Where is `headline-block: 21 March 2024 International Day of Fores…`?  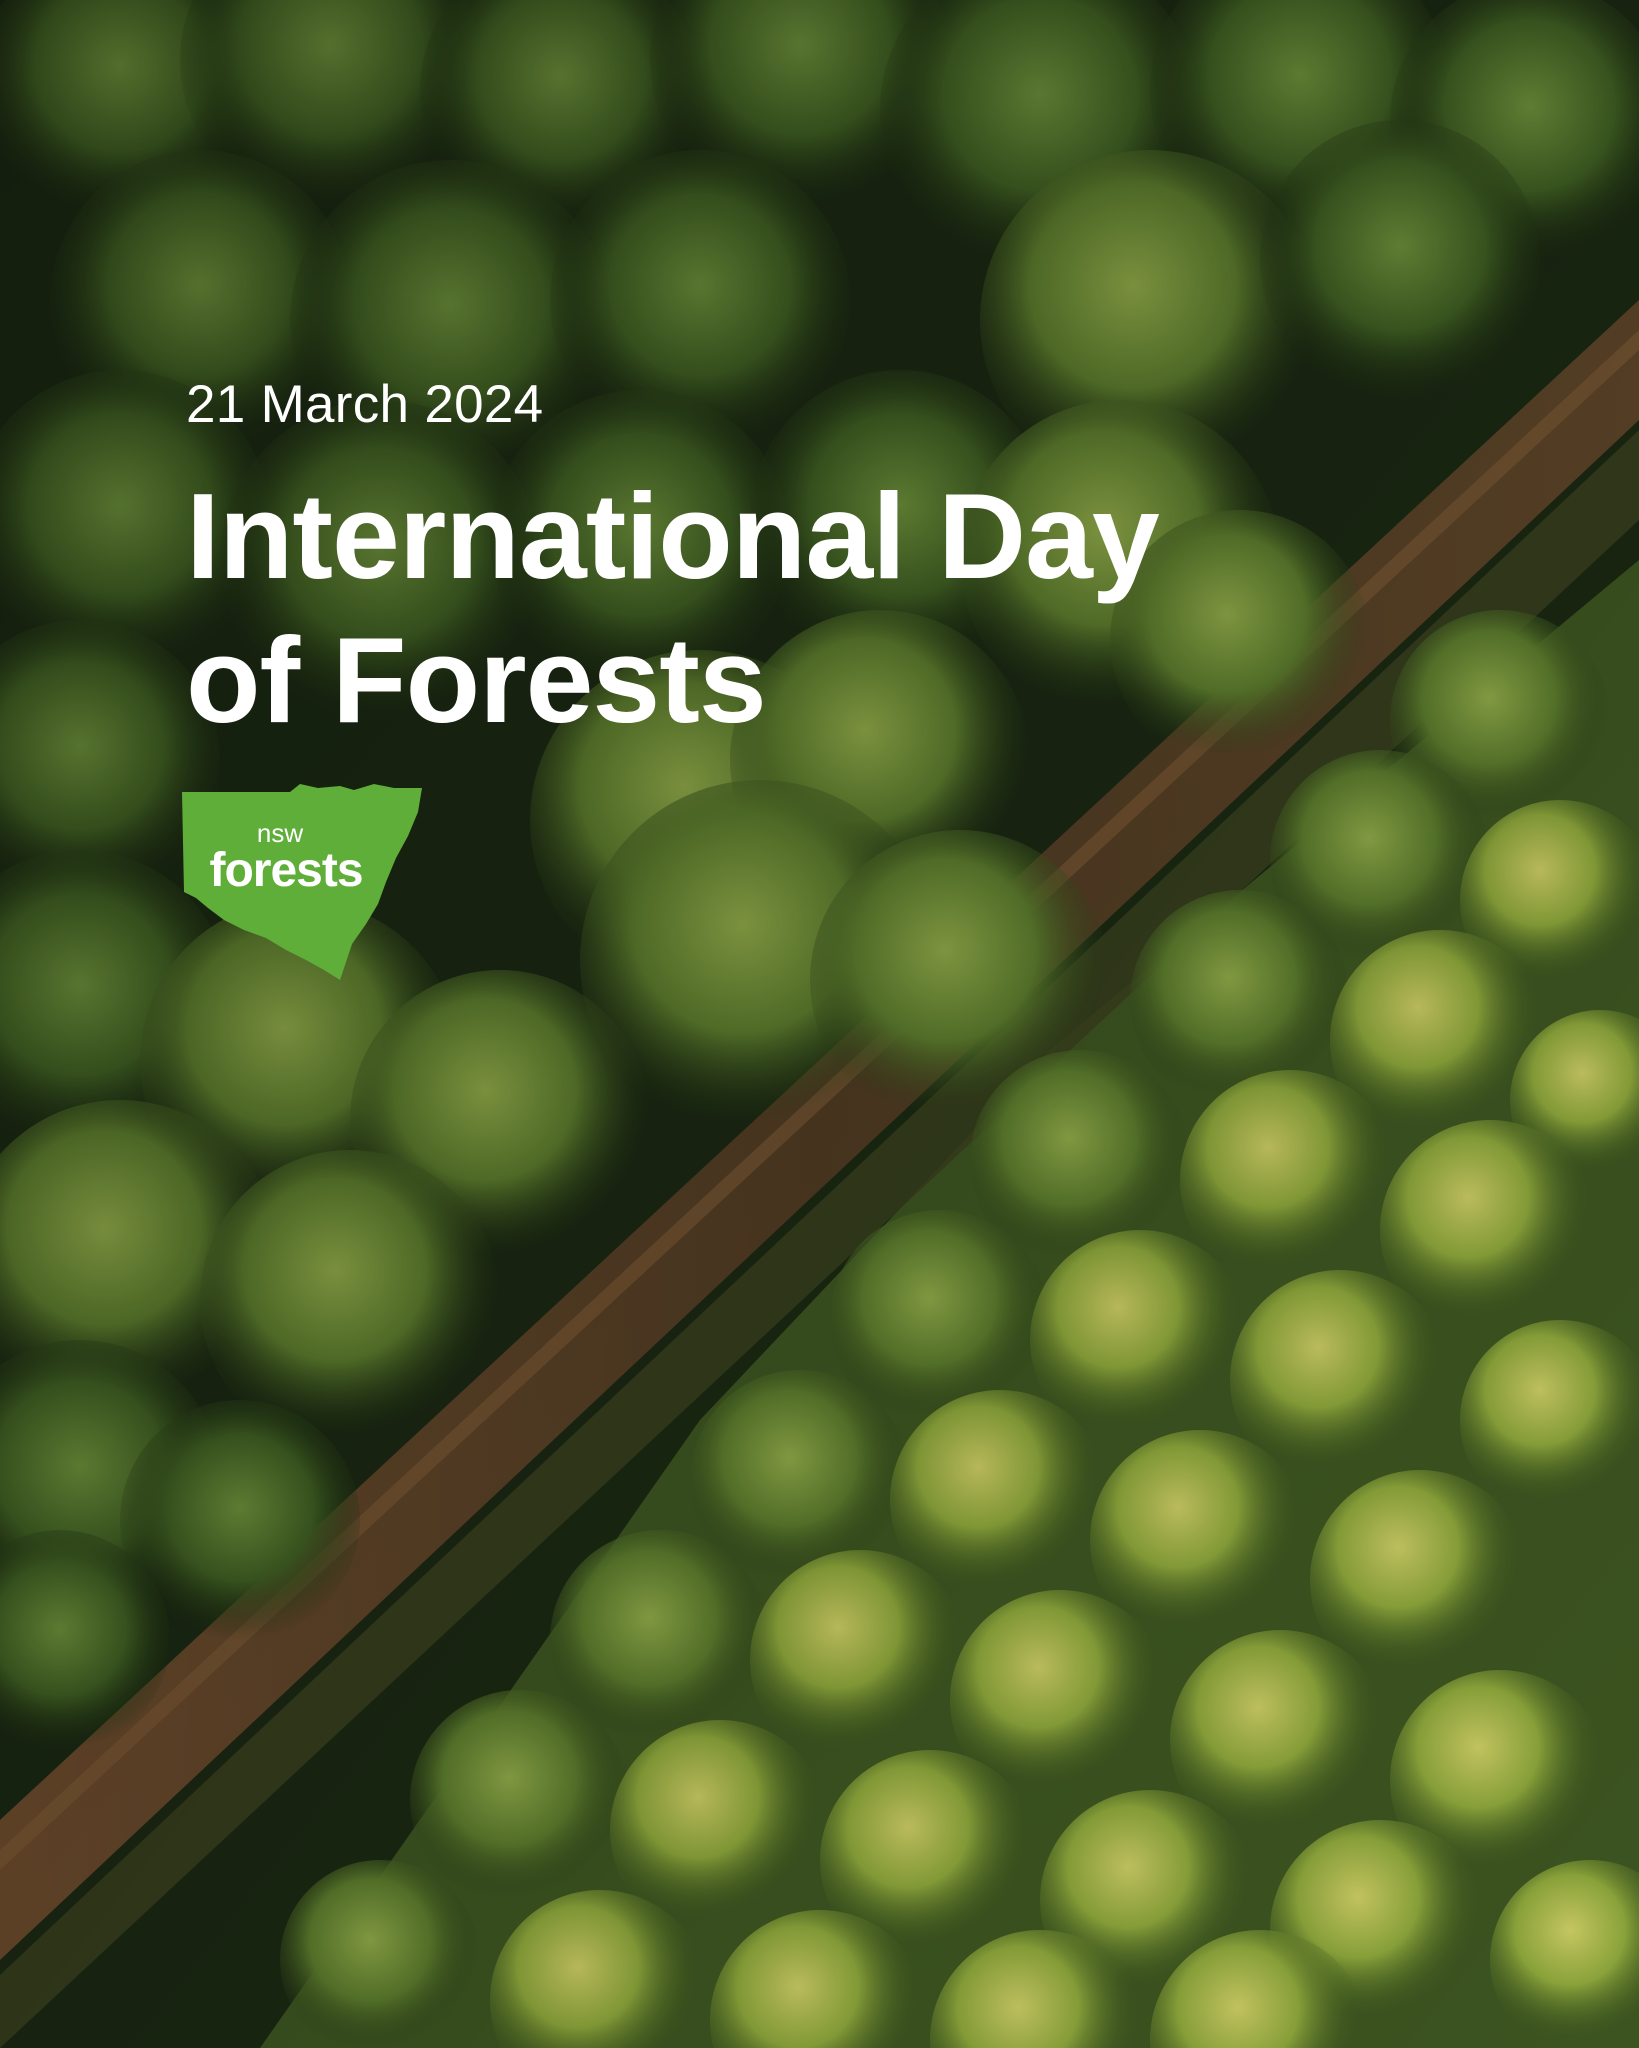 headline-block: 21 March 2024 International Day of Fores… is located at coordinates (673, 562).